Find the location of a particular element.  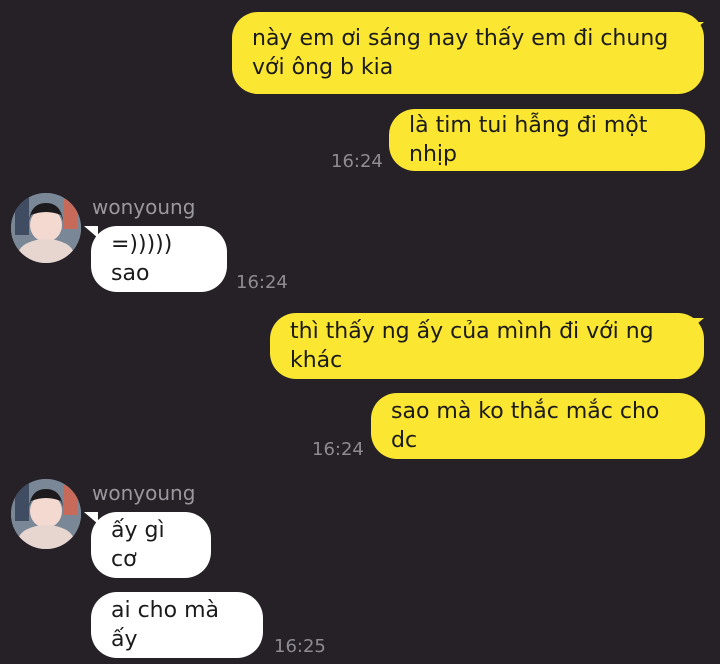

incoming-message-bubble: ấy gì cơ is located at coordinates (151, 545).